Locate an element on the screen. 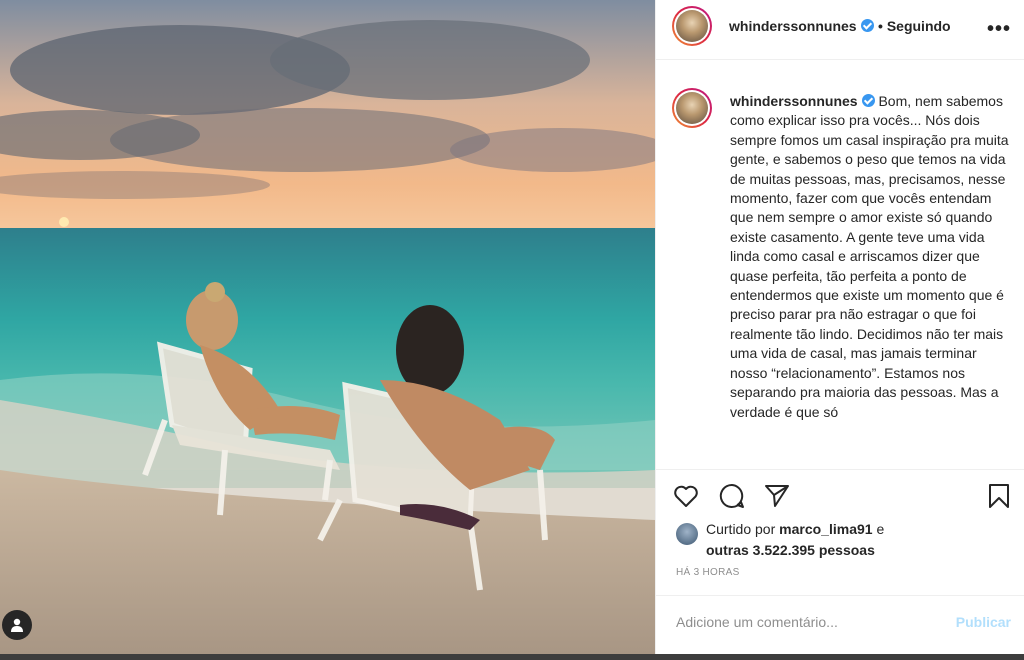  like-button is located at coordinates (686, 496).